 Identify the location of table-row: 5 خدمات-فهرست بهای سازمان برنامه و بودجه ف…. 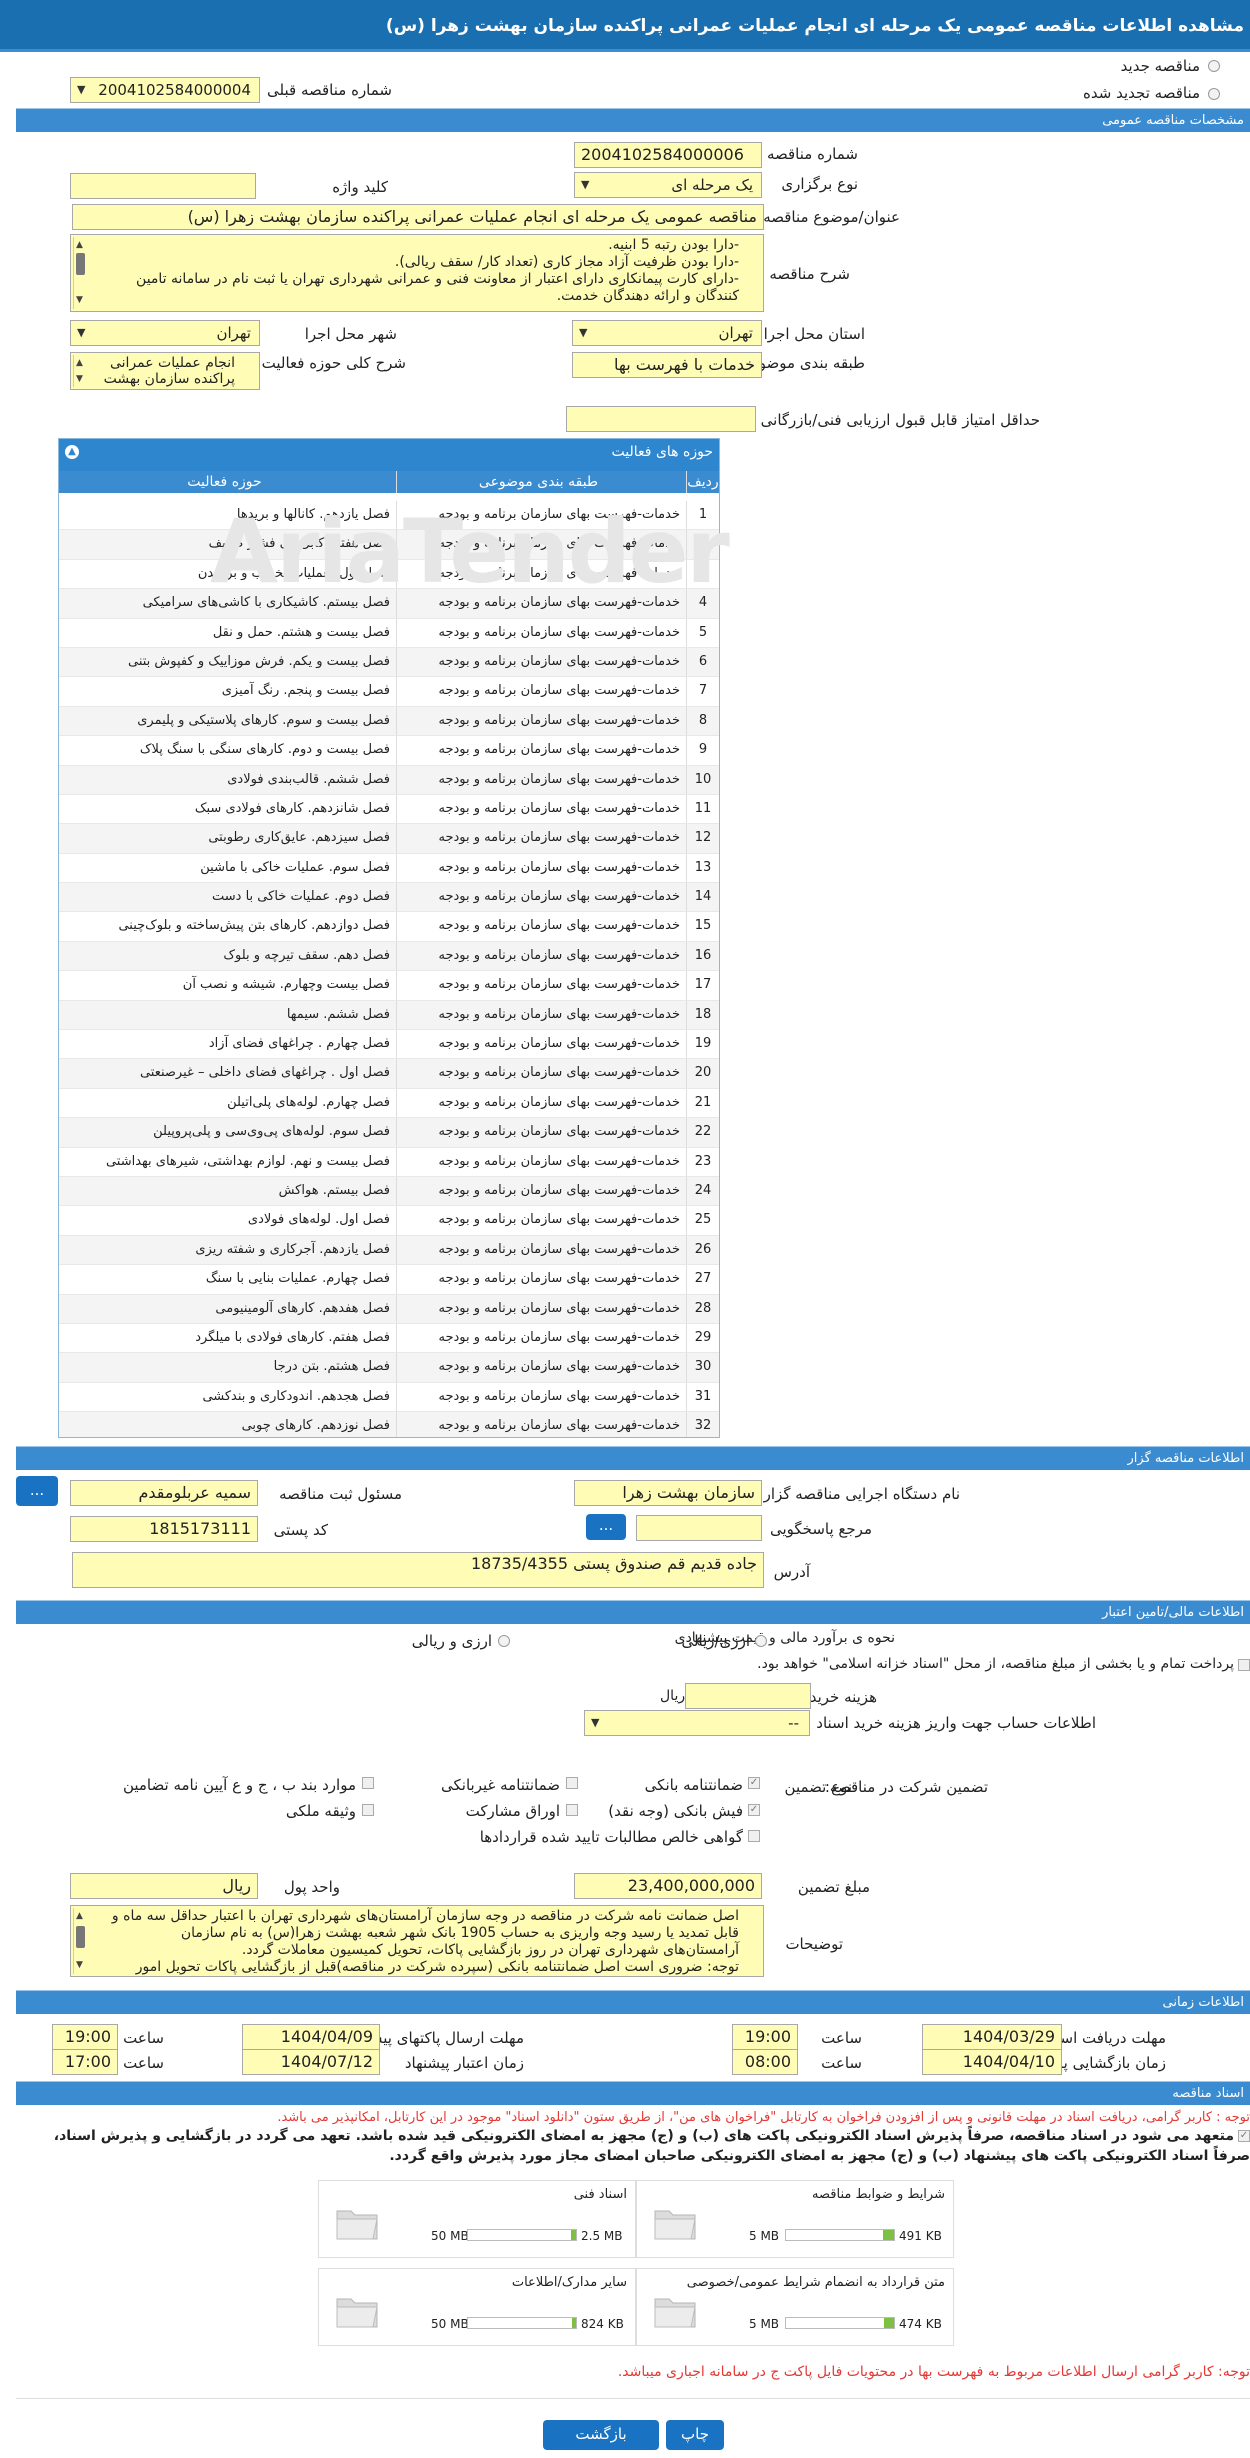
(389, 633).